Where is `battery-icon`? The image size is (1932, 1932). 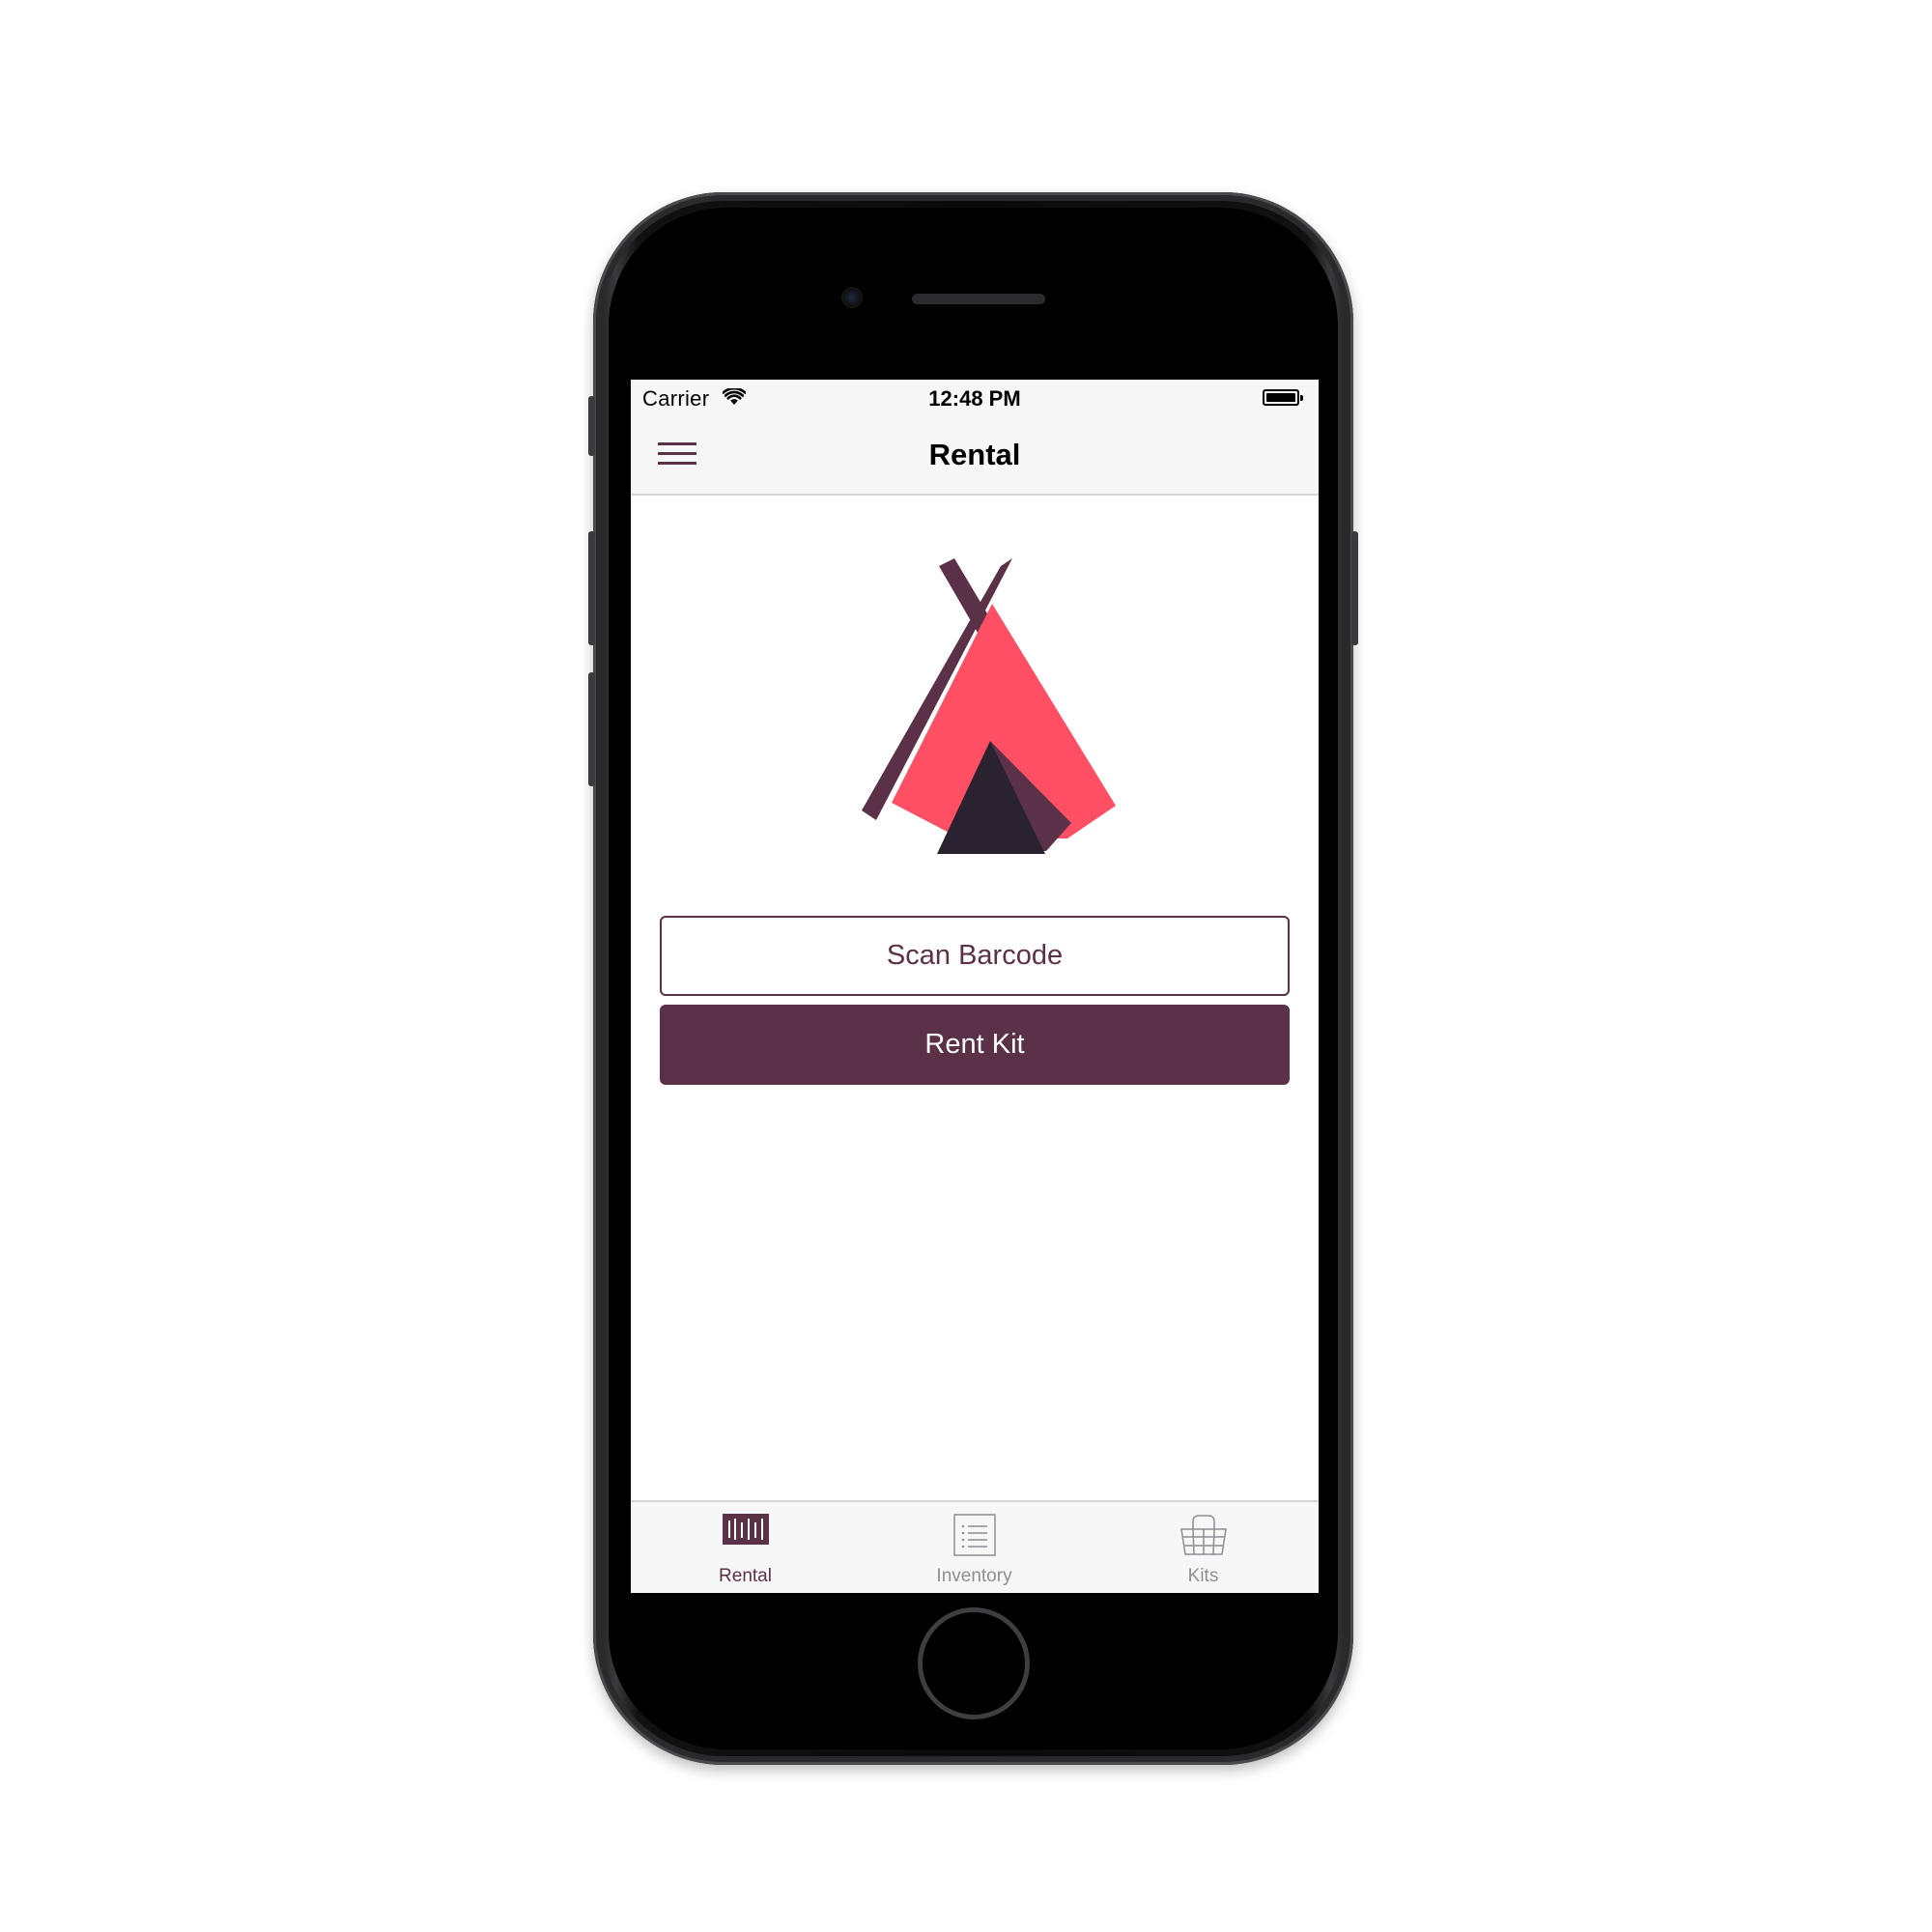 battery-icon is located at coordinates (1283, 397).